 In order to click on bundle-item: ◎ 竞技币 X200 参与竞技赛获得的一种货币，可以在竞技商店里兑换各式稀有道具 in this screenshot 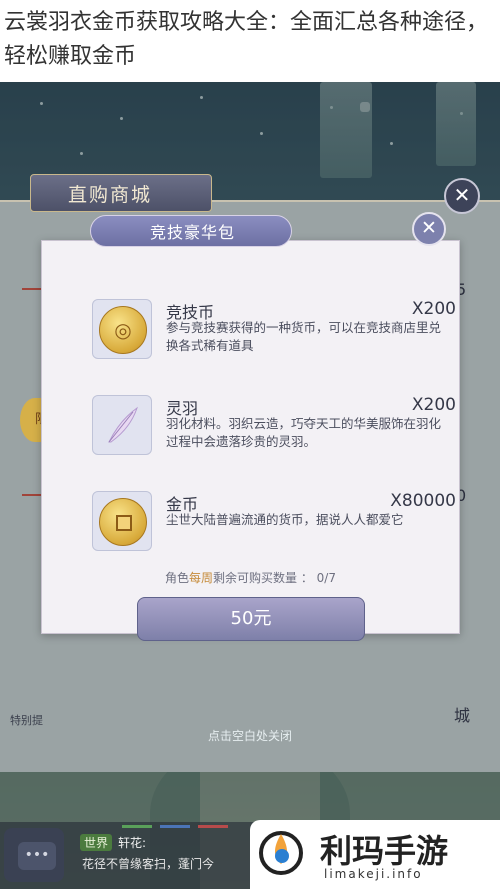, I will do `click(277, 339)`.